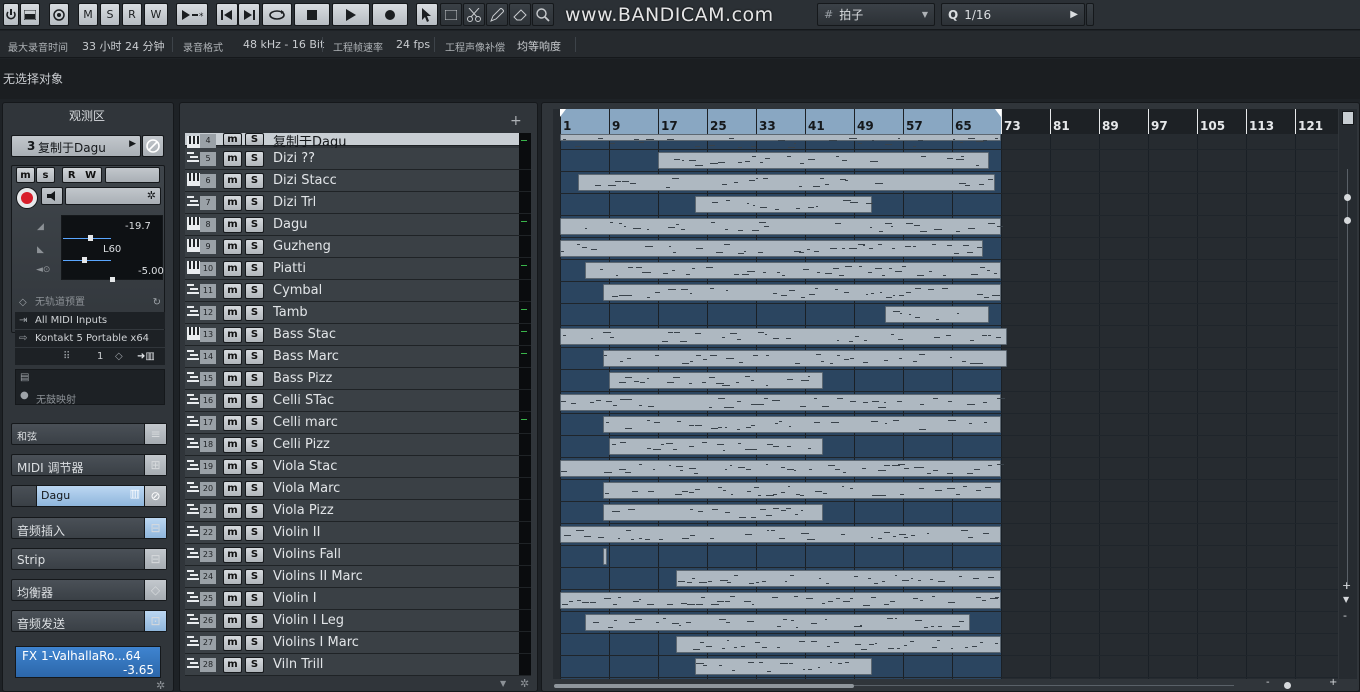 This screenshot has width=1360, height=692. What do you see at coordinates (30, 14) in the screenshot?
I see `window-layout-button` at bounding box center [30, 14].